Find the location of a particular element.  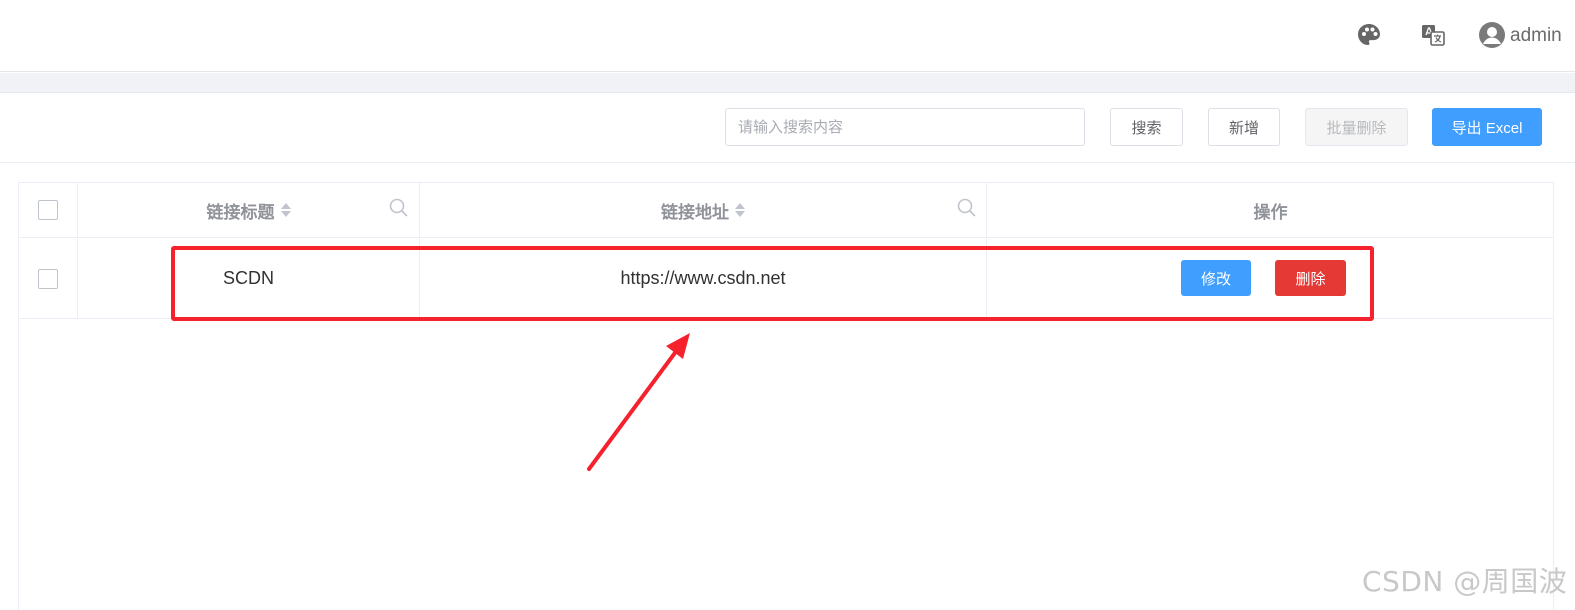

top-header: admin is located at coordinates (787, 36).